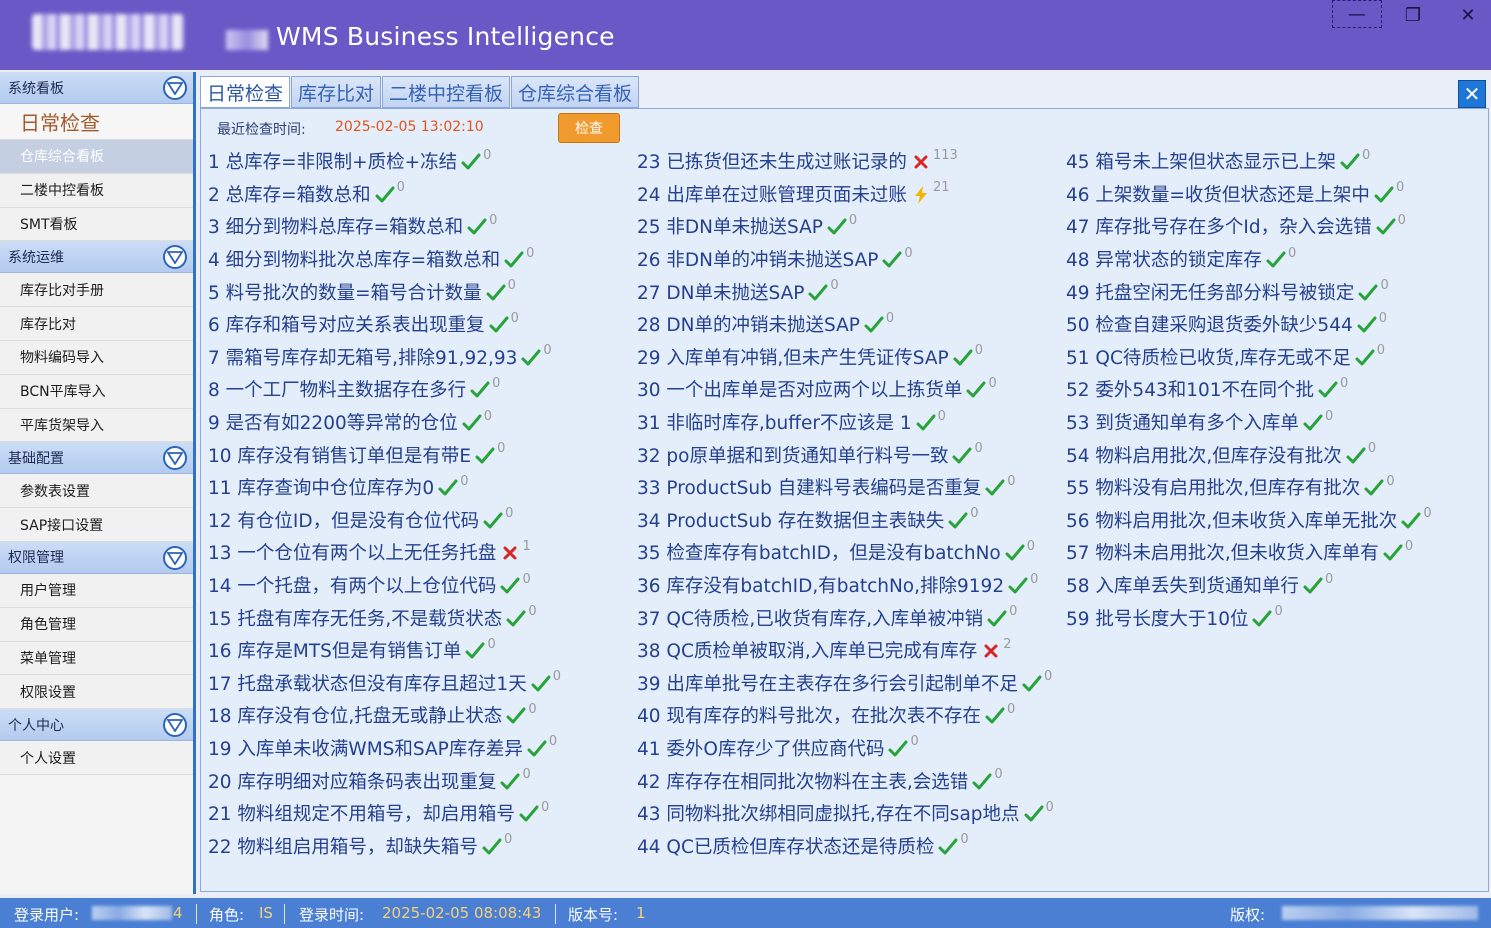 This screenshot has width=1491, height=928. What do you see at coordinates (384, 389) in the screenshot?
I see `check-item: 8 一个工厂物料主数据存在多行 0` at bounding box center [384, 389].